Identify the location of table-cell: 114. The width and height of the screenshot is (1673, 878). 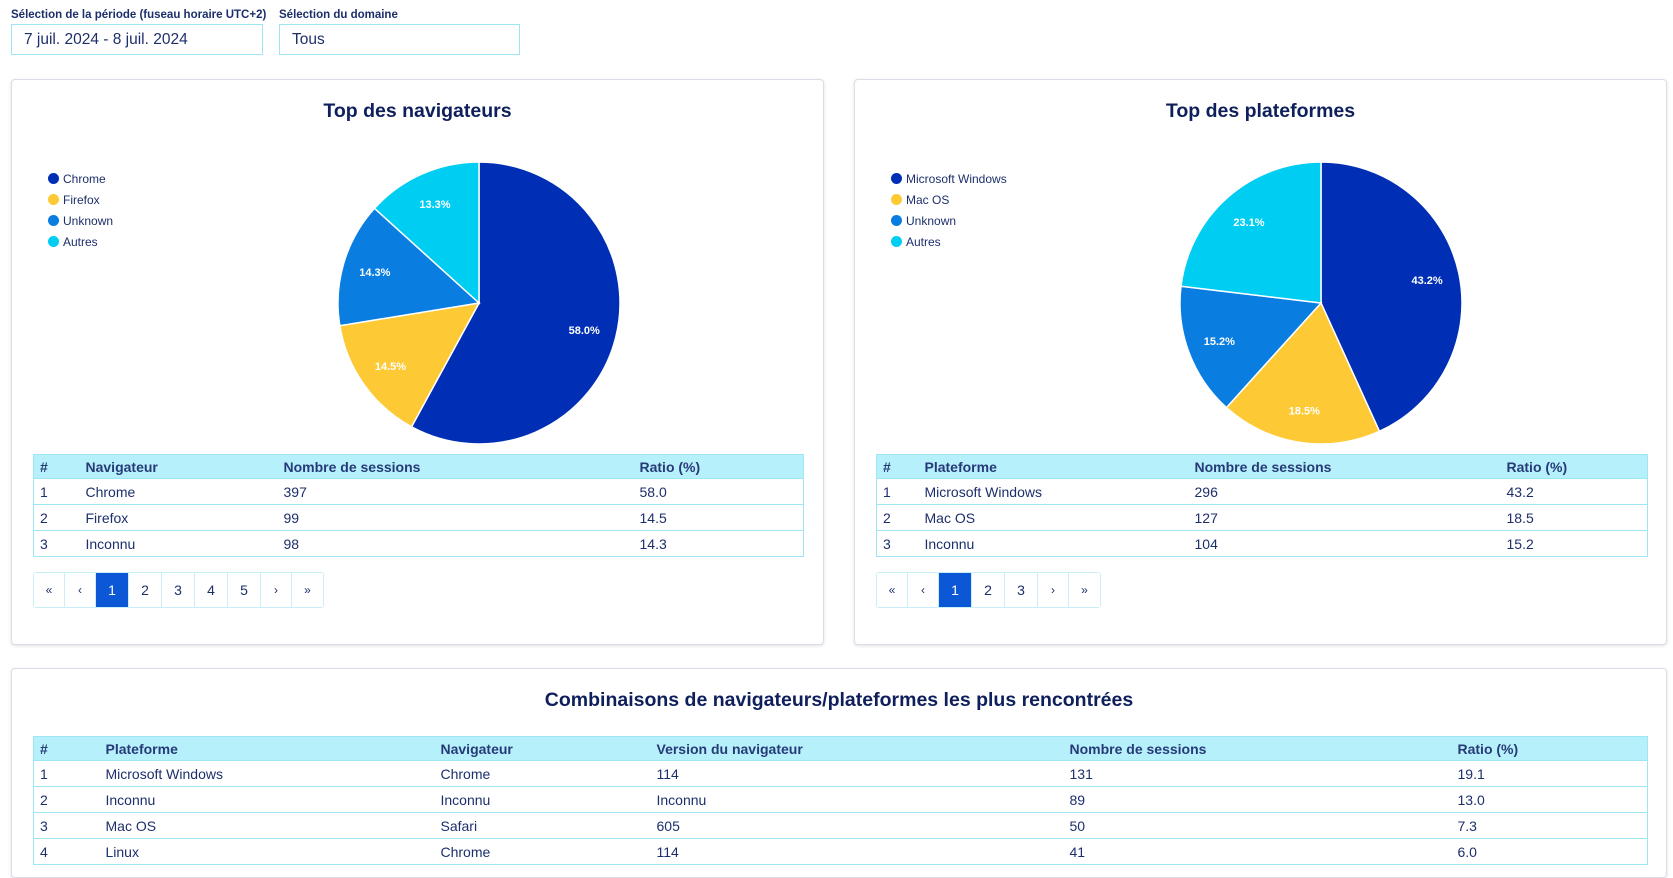
(857, 773).